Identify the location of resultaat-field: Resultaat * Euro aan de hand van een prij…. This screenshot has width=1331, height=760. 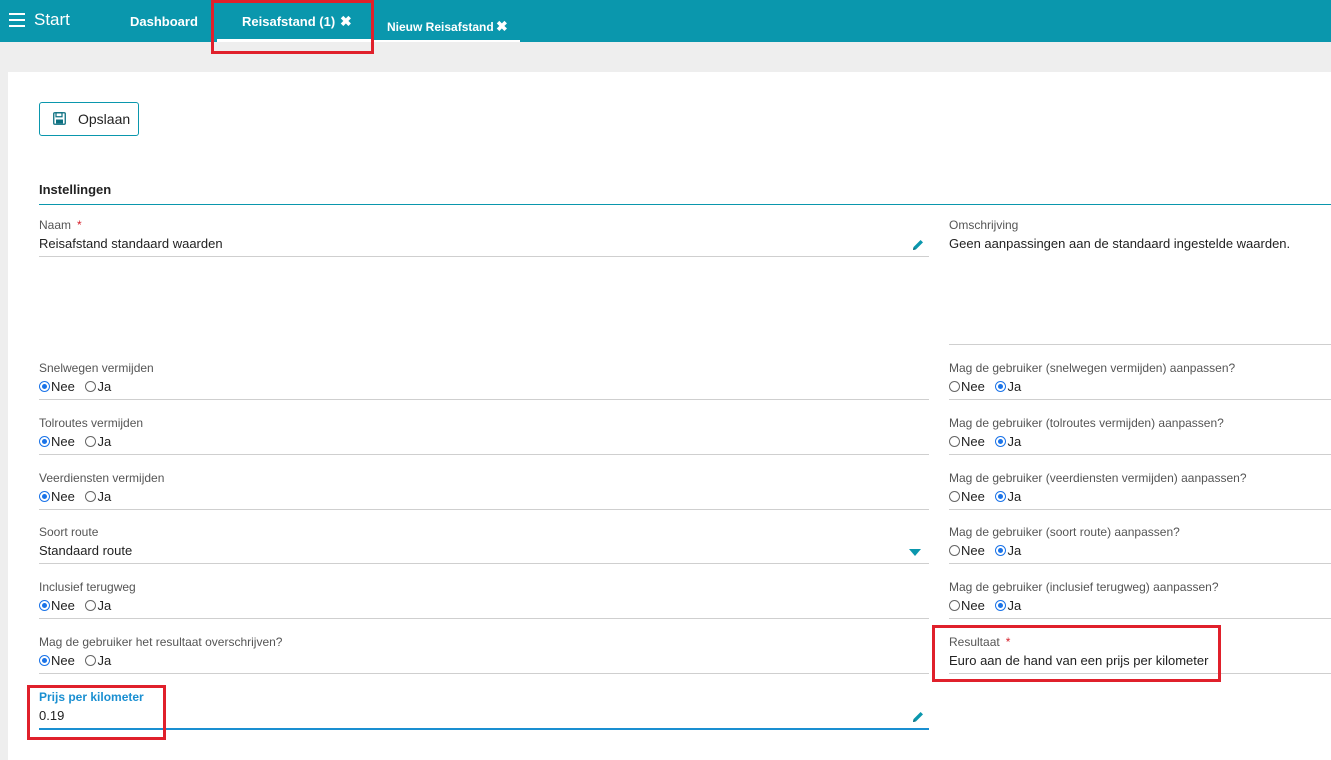
(1140, 654).